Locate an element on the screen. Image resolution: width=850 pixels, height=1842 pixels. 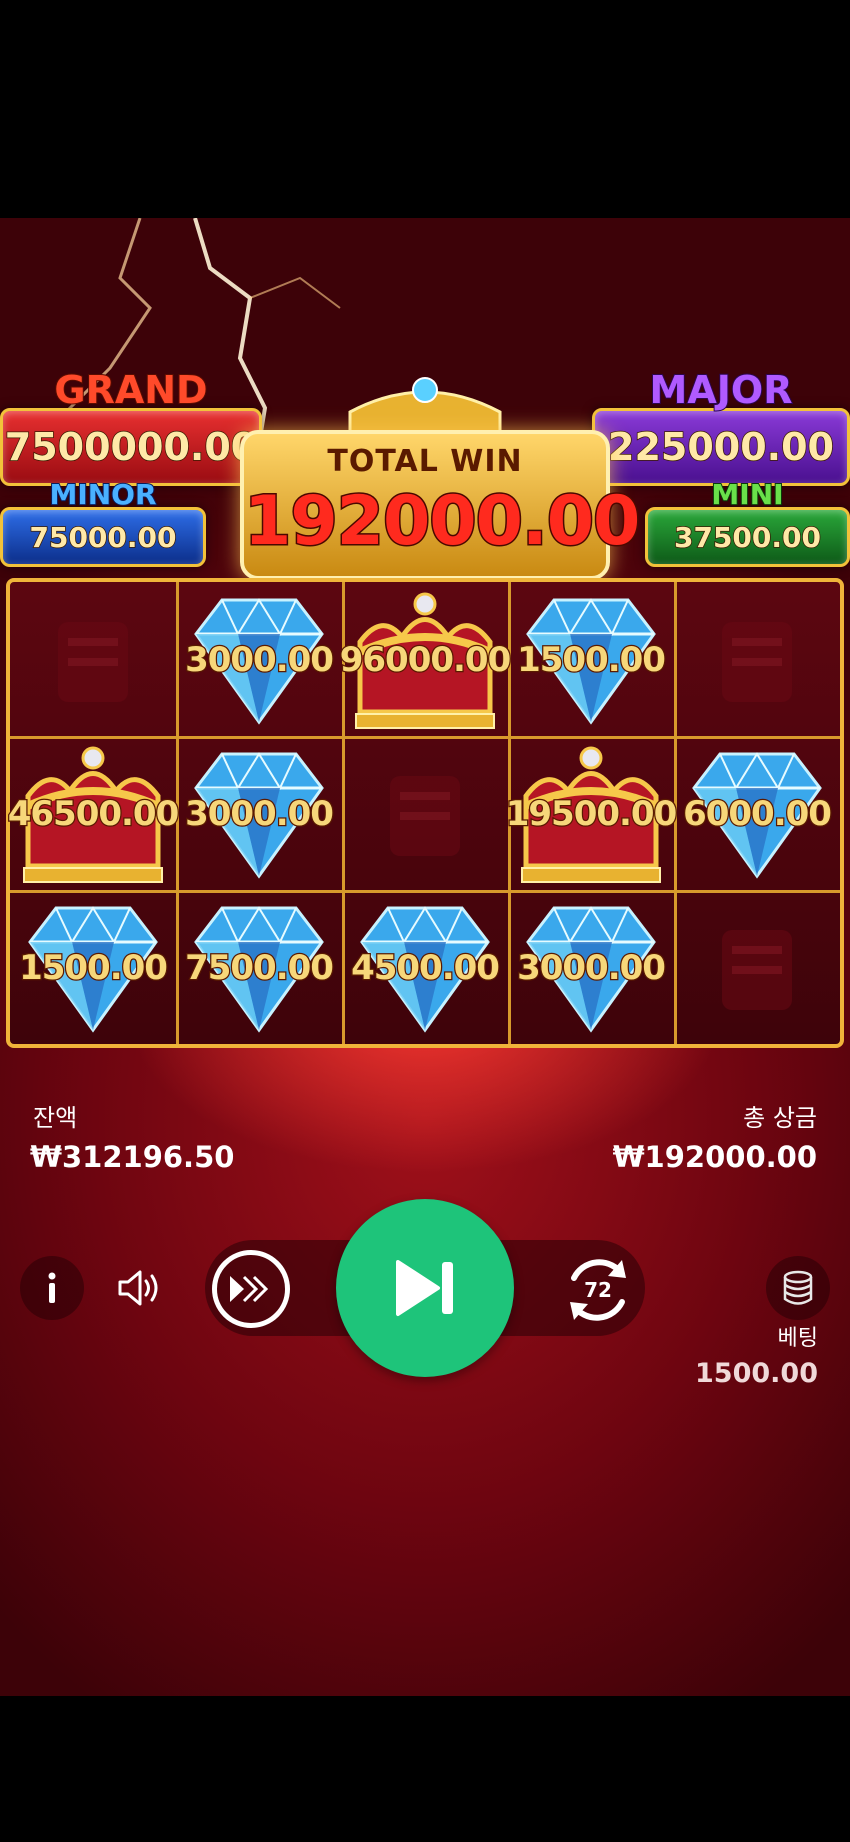
diamond-cell: 6000.00 is located at coordinates (757, 813).